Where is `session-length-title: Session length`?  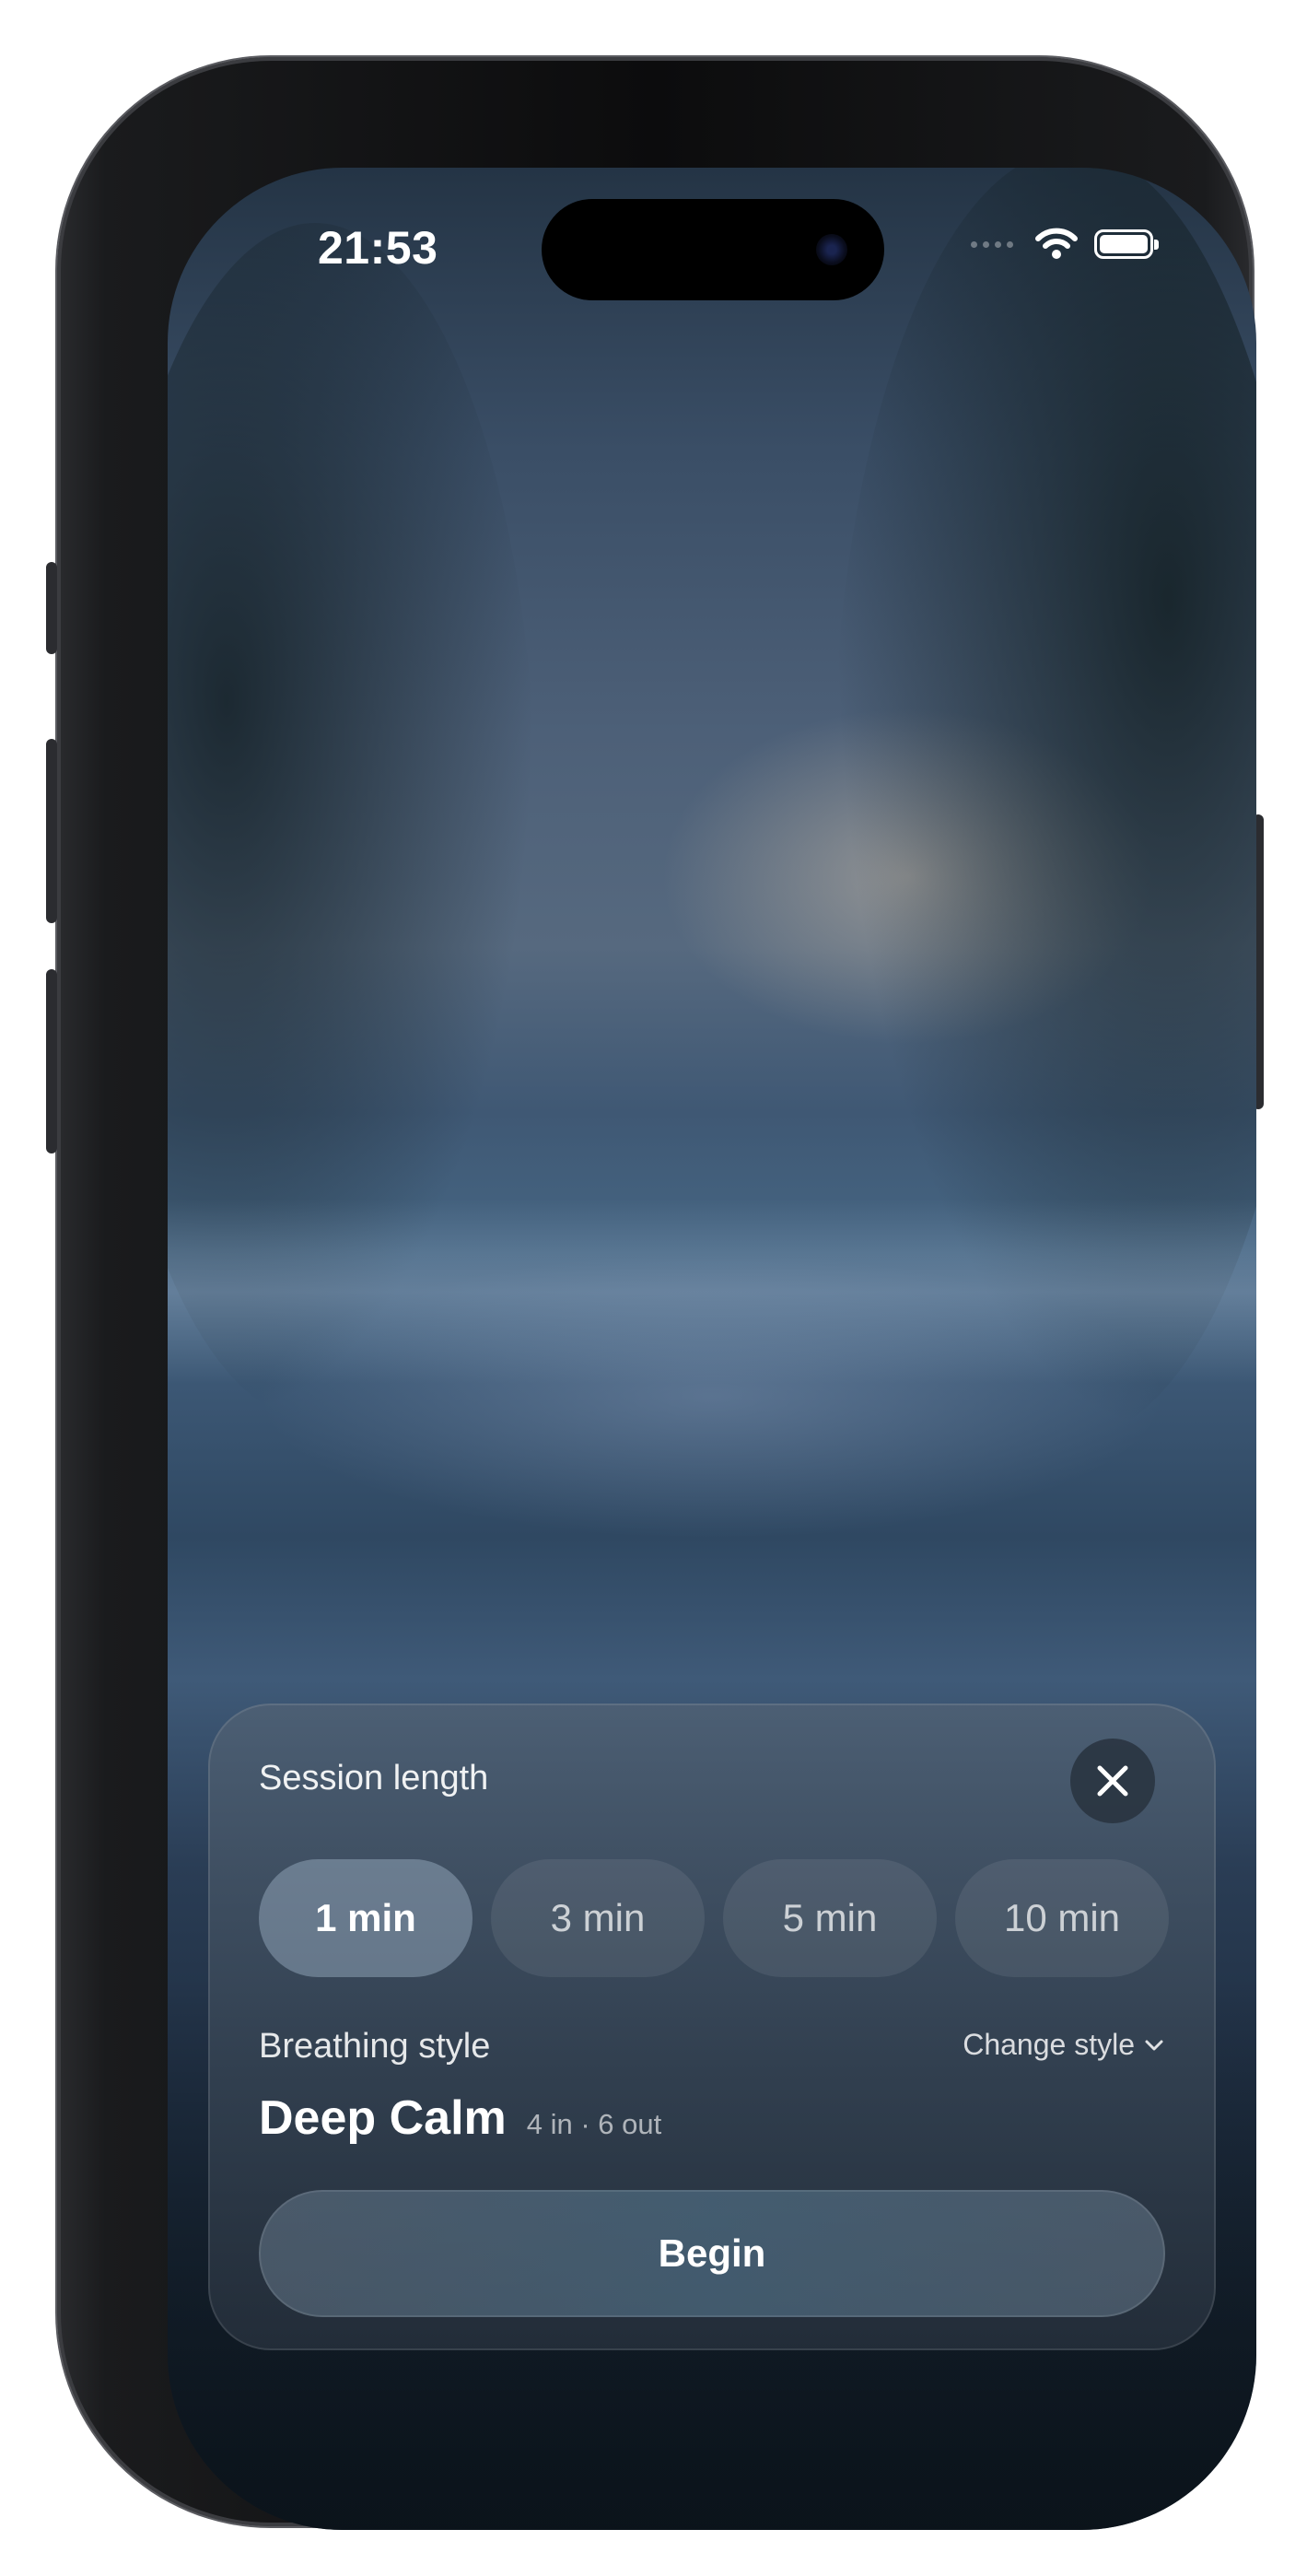 session-length-title: Session length is located at coordinates (374, 1778).